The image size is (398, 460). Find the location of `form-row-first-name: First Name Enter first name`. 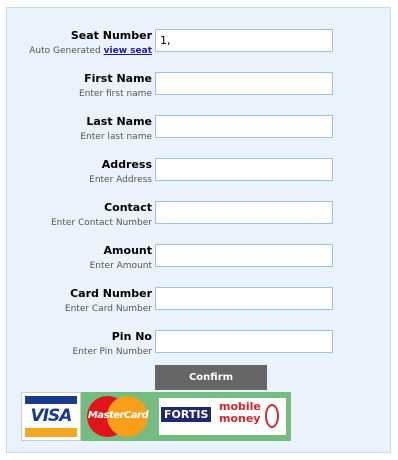

form-row-first-name: First Name Enter first name is located at coordinates (199, 78).